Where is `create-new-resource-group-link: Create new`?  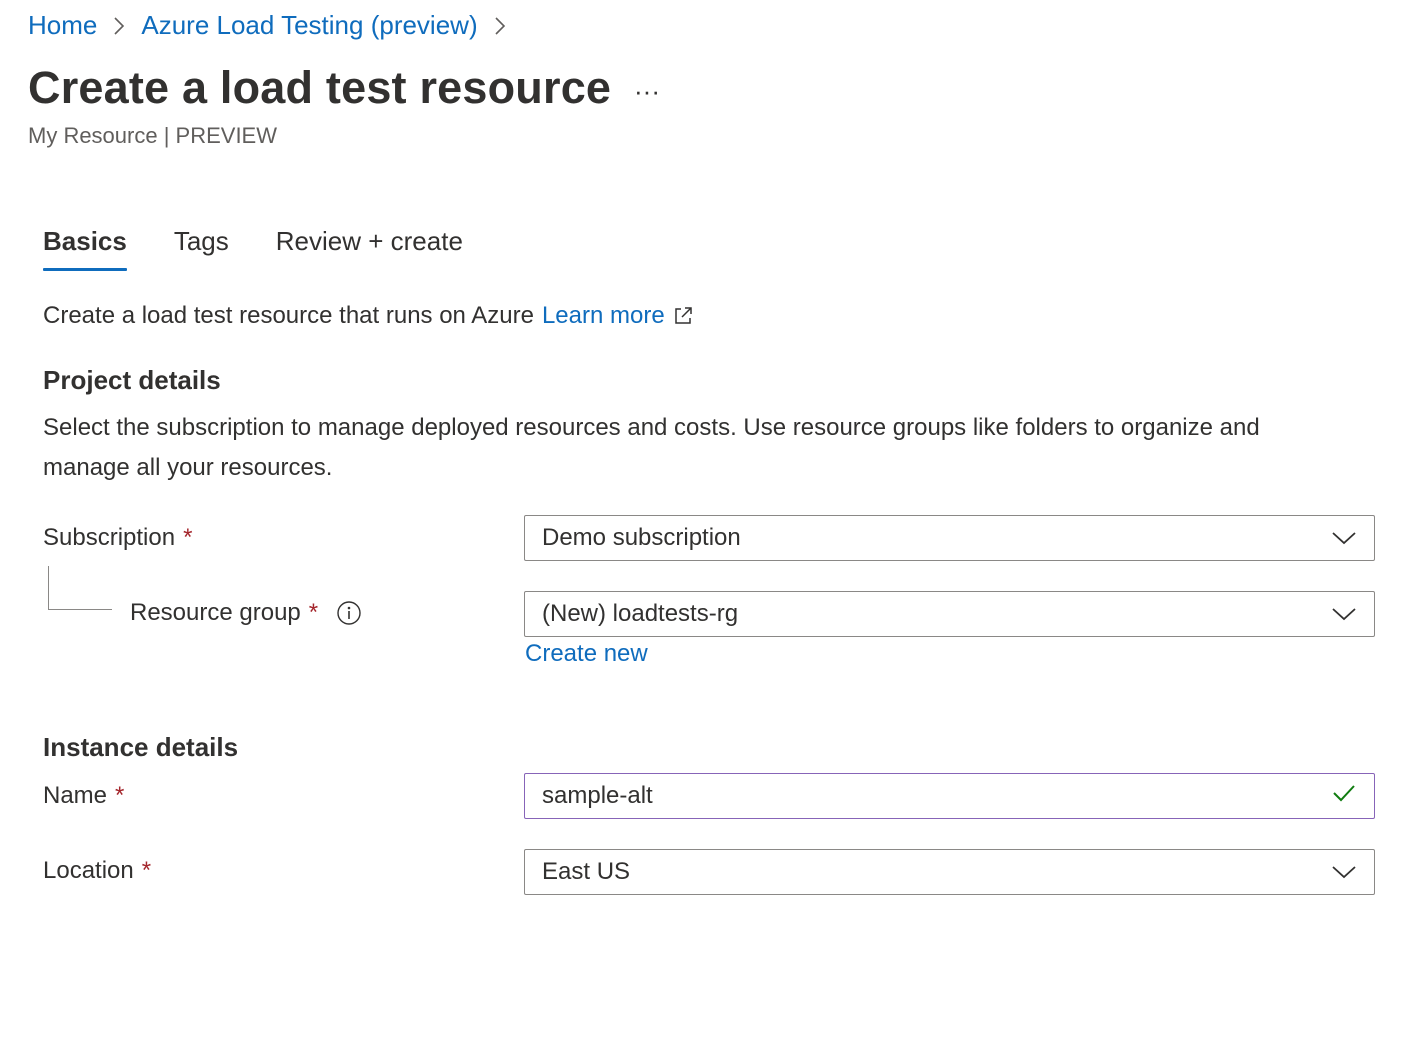
create-new-resource-group-link: Create new is located at coordinates (586, 654).